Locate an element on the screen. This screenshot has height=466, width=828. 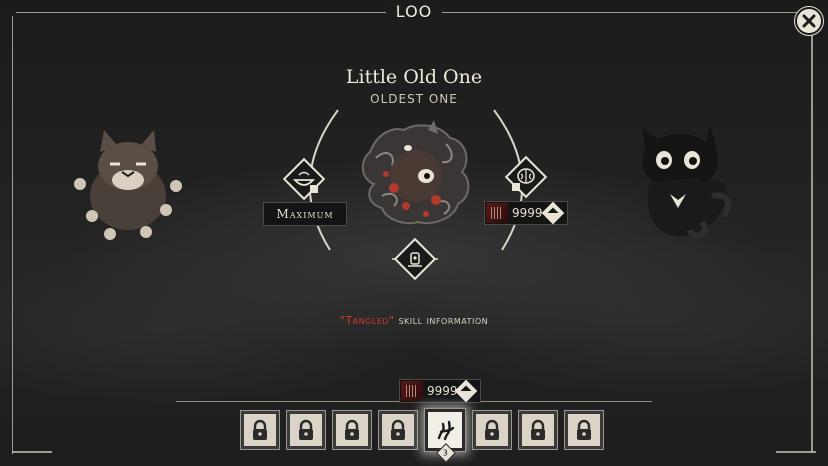
lantern-icon is located at coordinates (415, 259).